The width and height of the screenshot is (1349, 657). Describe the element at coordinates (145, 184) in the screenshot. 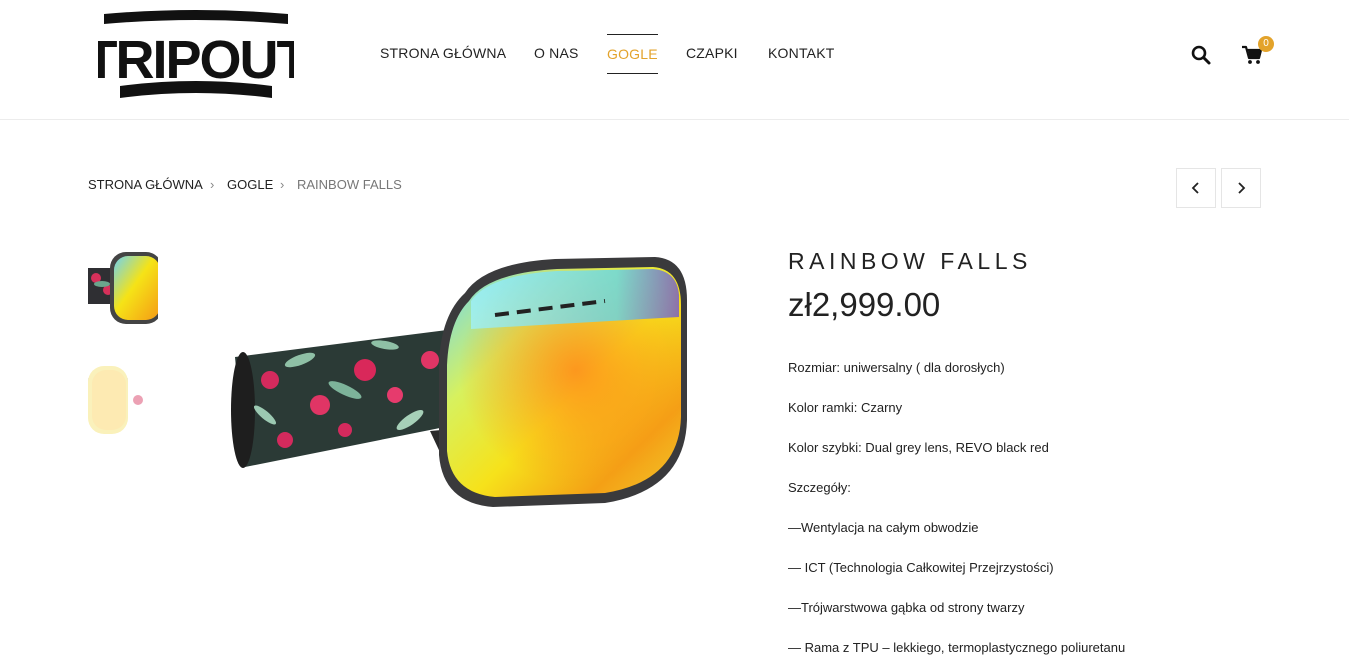

I see `breadcrumb-home: STRONA GŁÓWNA` at that location.